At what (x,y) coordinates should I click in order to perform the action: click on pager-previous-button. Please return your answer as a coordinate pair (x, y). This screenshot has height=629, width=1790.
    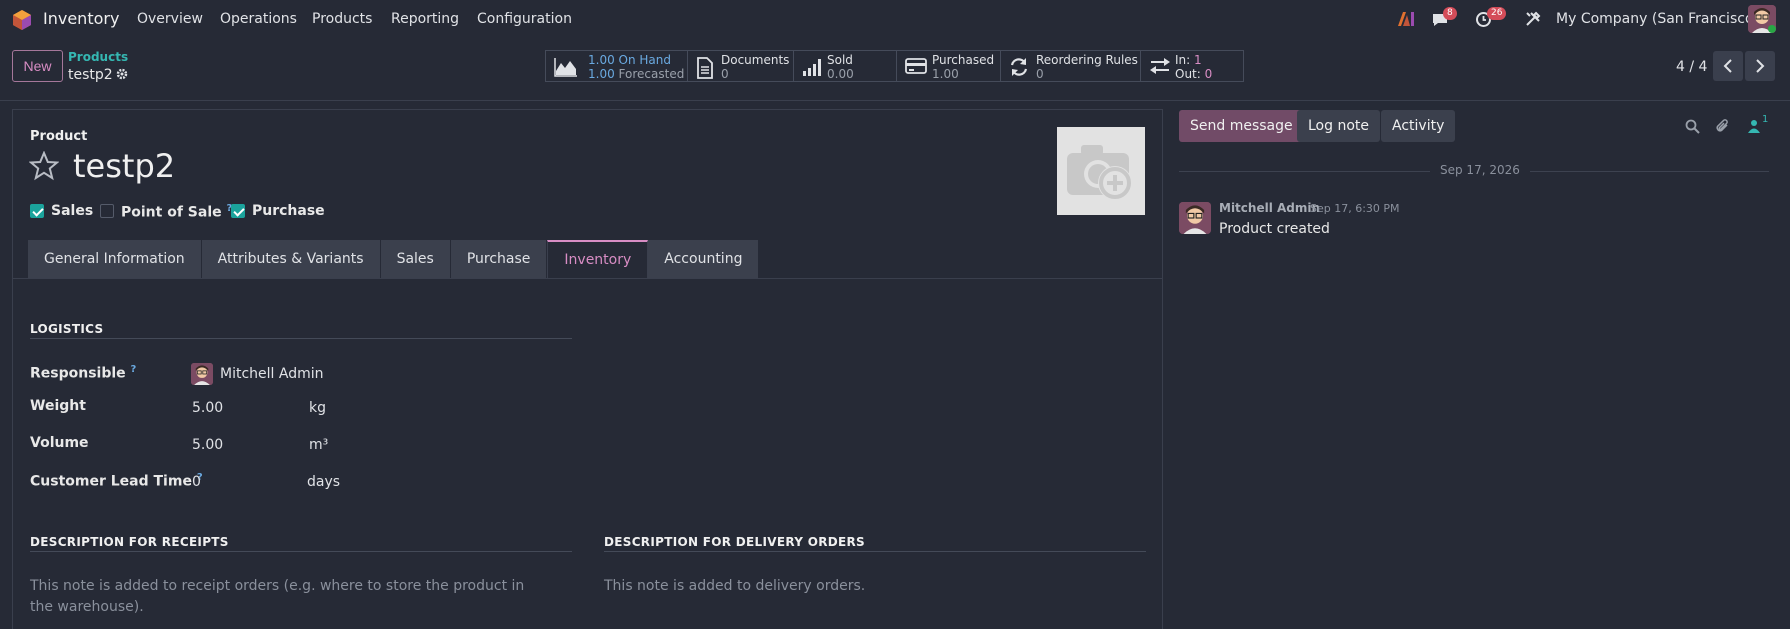
    Looking at the image, I should click on (1728, 66).